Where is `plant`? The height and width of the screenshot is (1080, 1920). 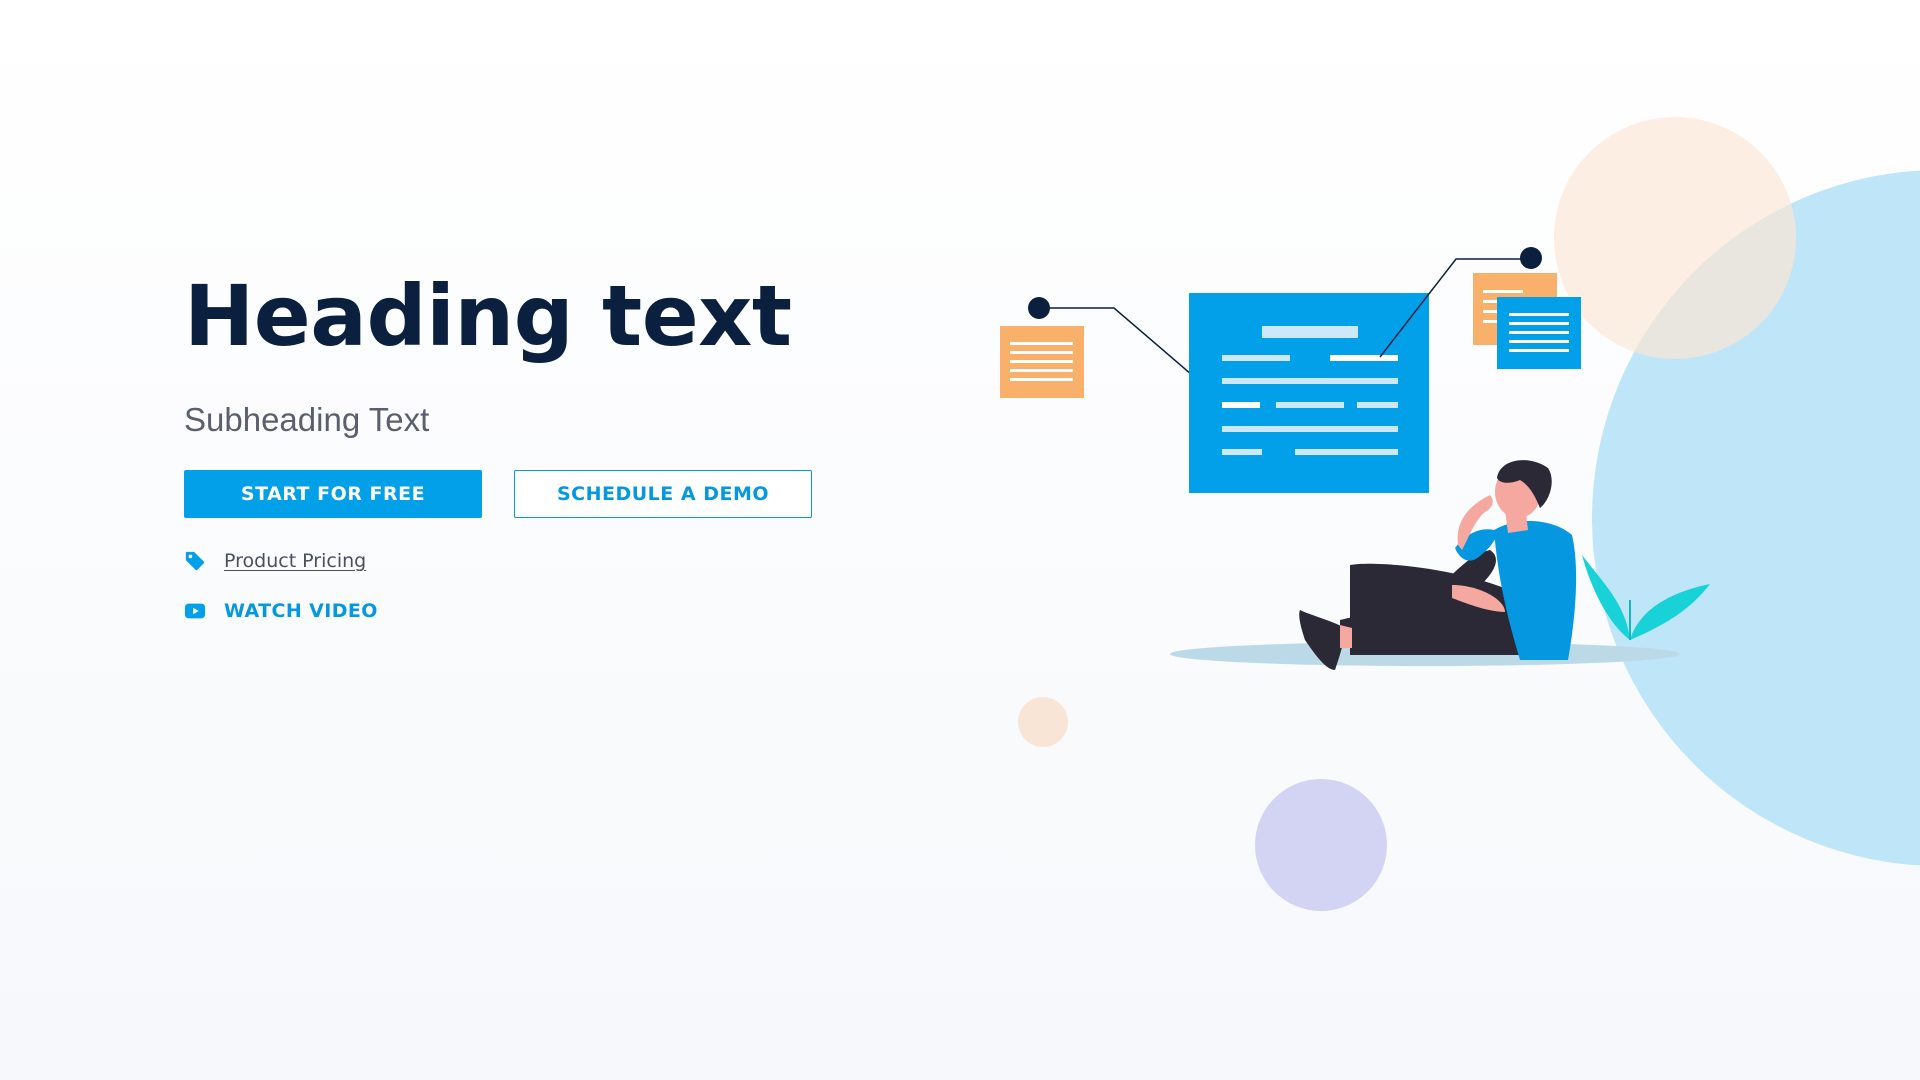 plant is located at coordinates (1646, 597).